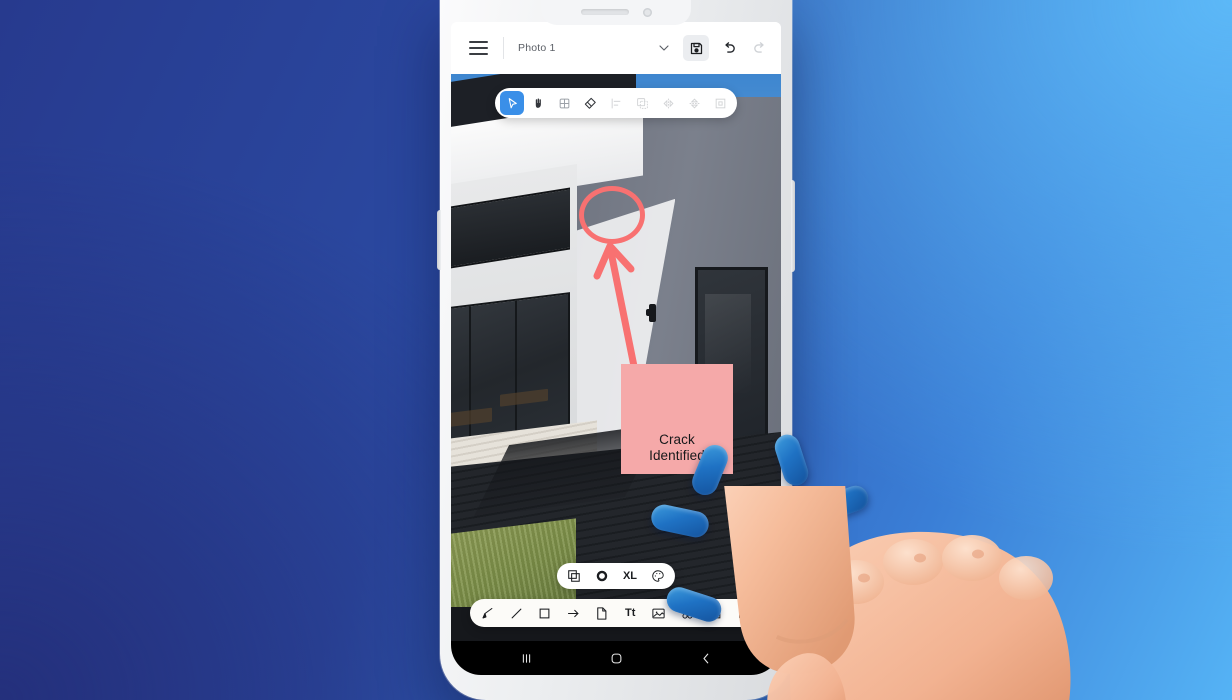 This screenshot has width=1232, height=700. Describe the element at coordinates (478, 48) in the screenshot. I see `hamburger-menu-icon` at that location.